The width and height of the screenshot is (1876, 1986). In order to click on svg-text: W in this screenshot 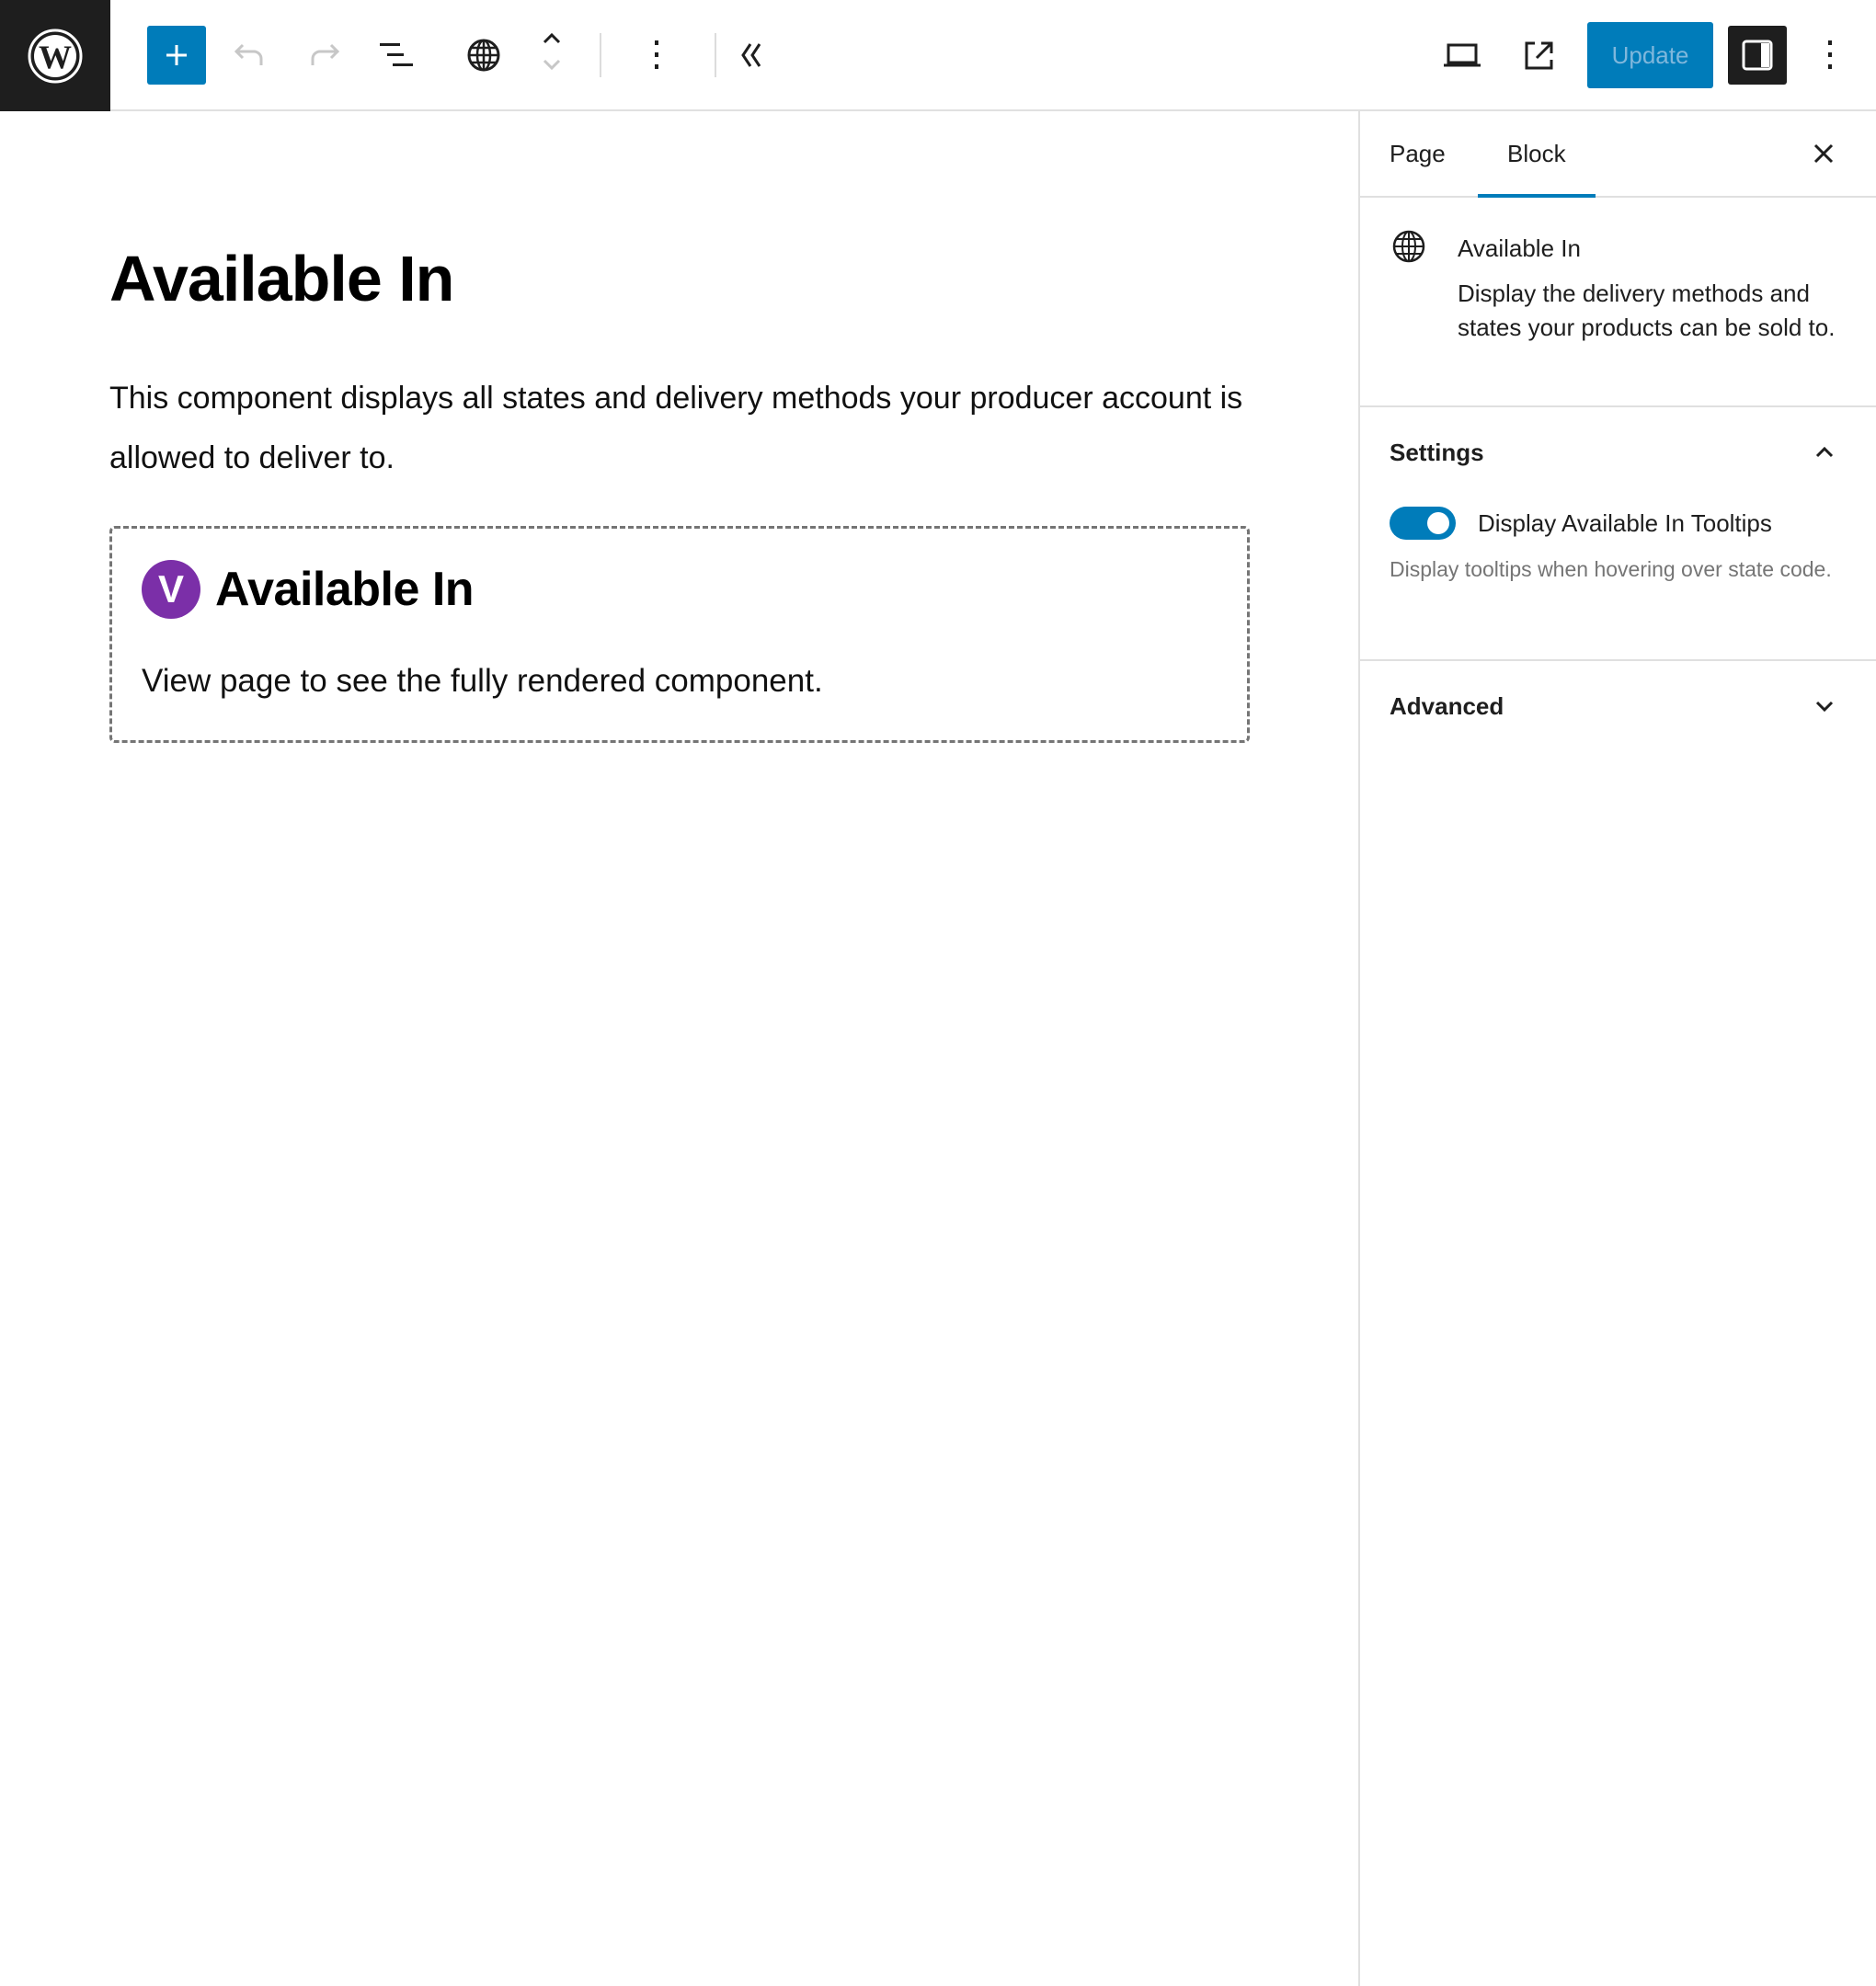, I will do `click(55, 57)`.